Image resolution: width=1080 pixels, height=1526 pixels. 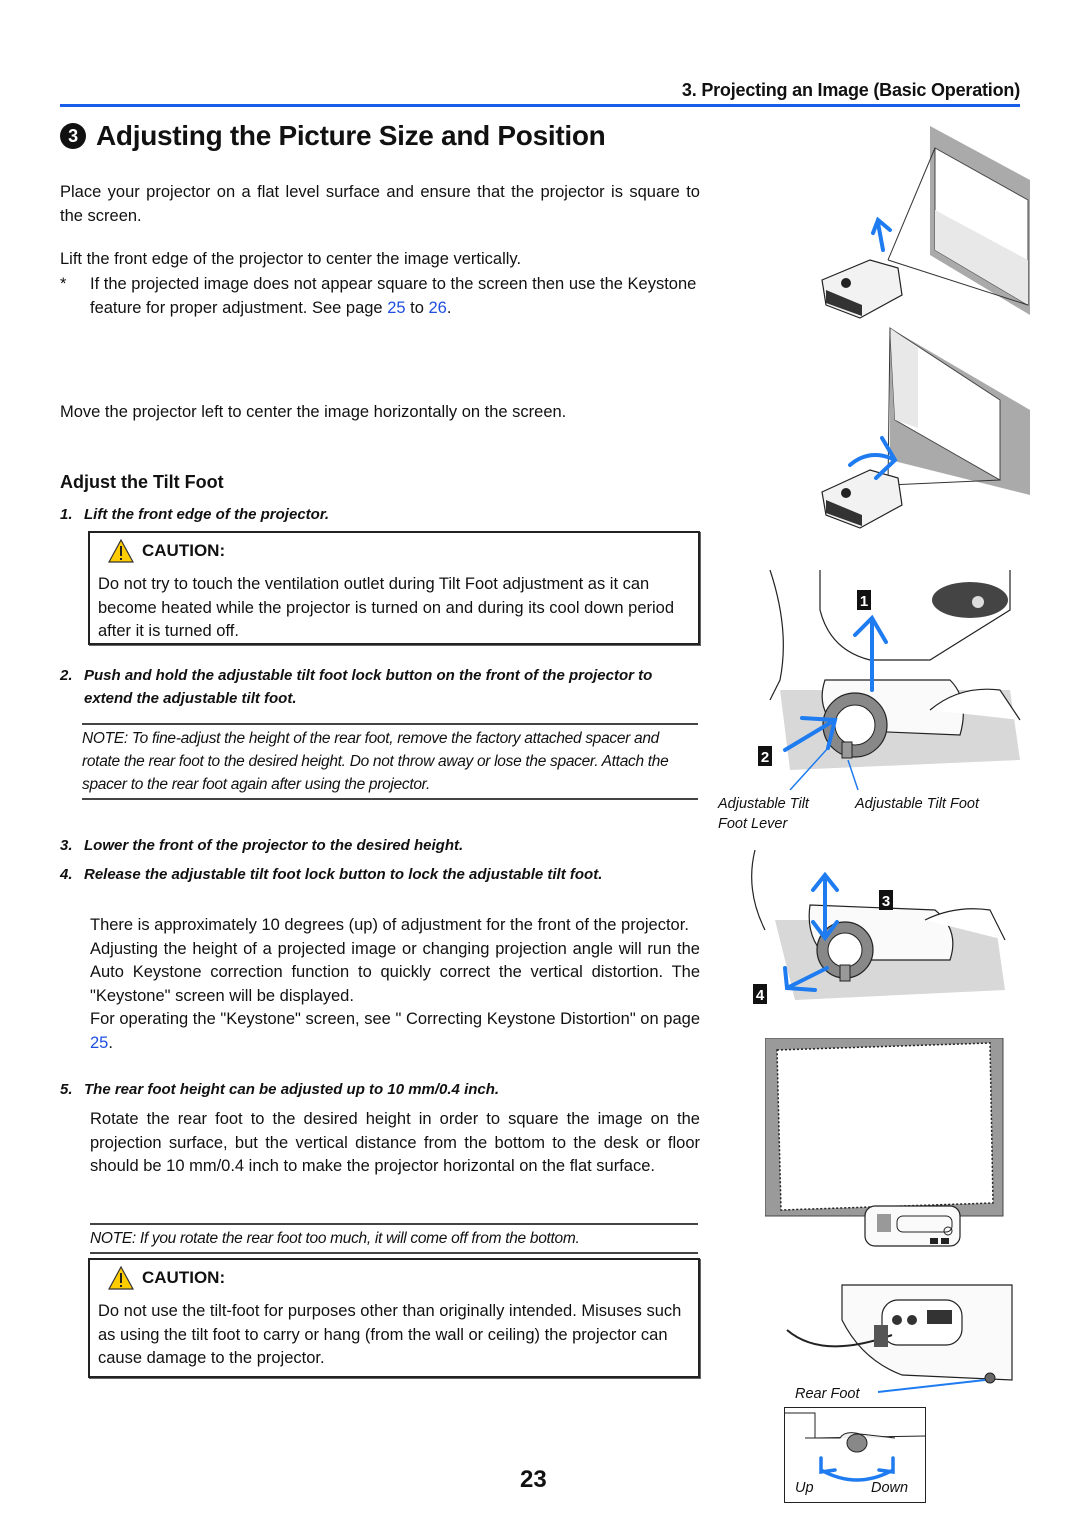 I want to click on callout-1: 1, so click(x=864, y=601).